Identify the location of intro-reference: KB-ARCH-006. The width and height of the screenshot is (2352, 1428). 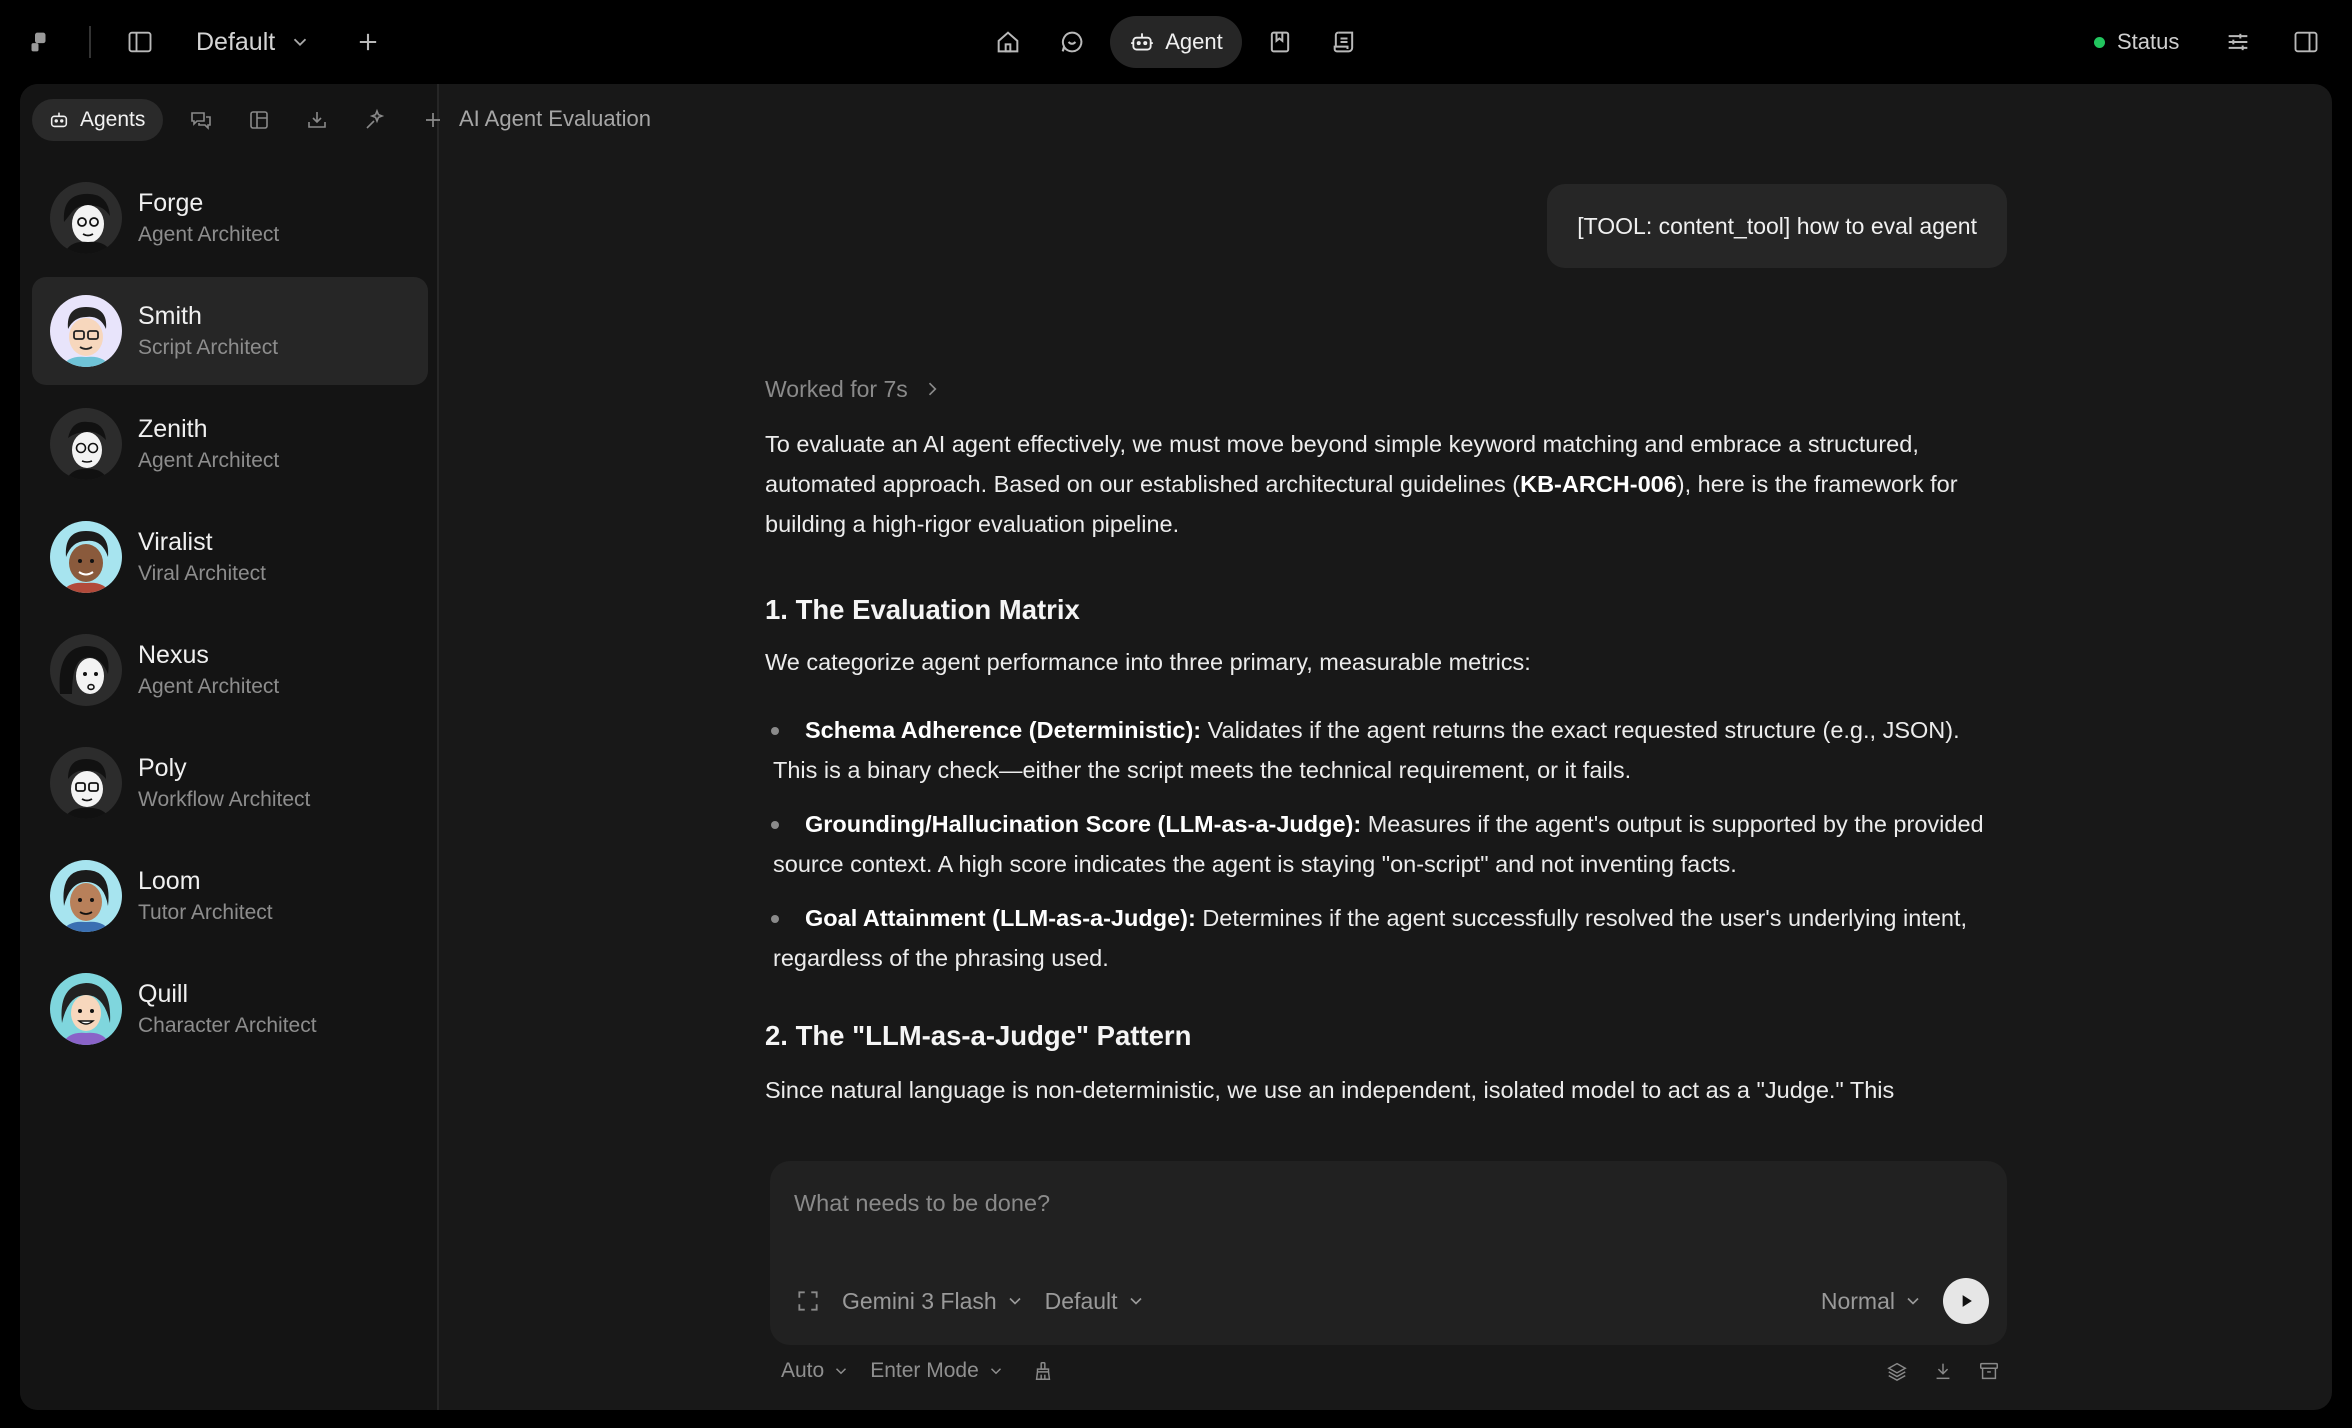
(1598, 484).